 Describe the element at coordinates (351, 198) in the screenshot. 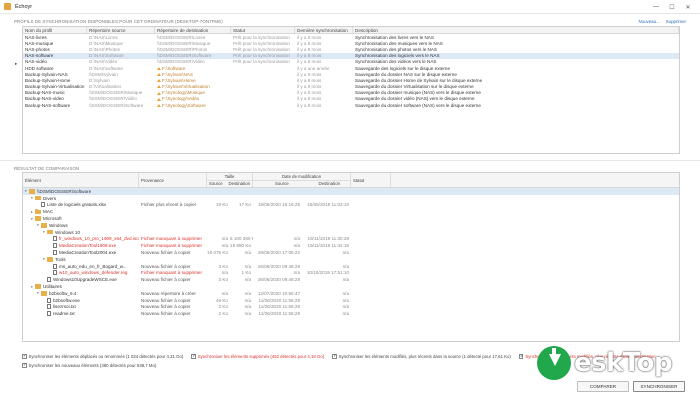

I see `compare-row: ▾ Divers` at that location.